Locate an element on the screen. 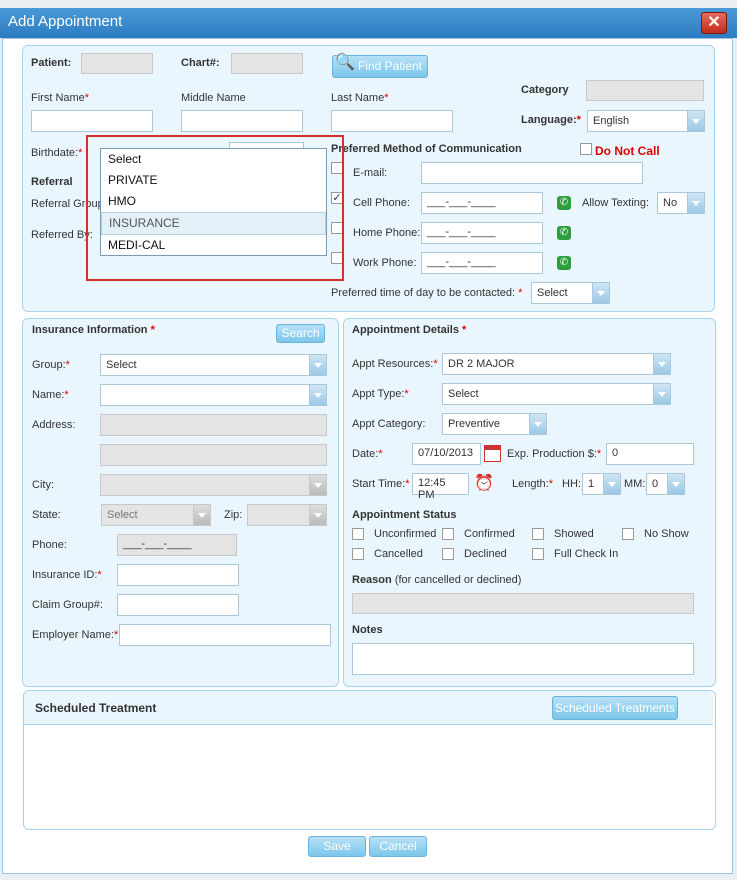  category-field is located at coordinates (645, 90).